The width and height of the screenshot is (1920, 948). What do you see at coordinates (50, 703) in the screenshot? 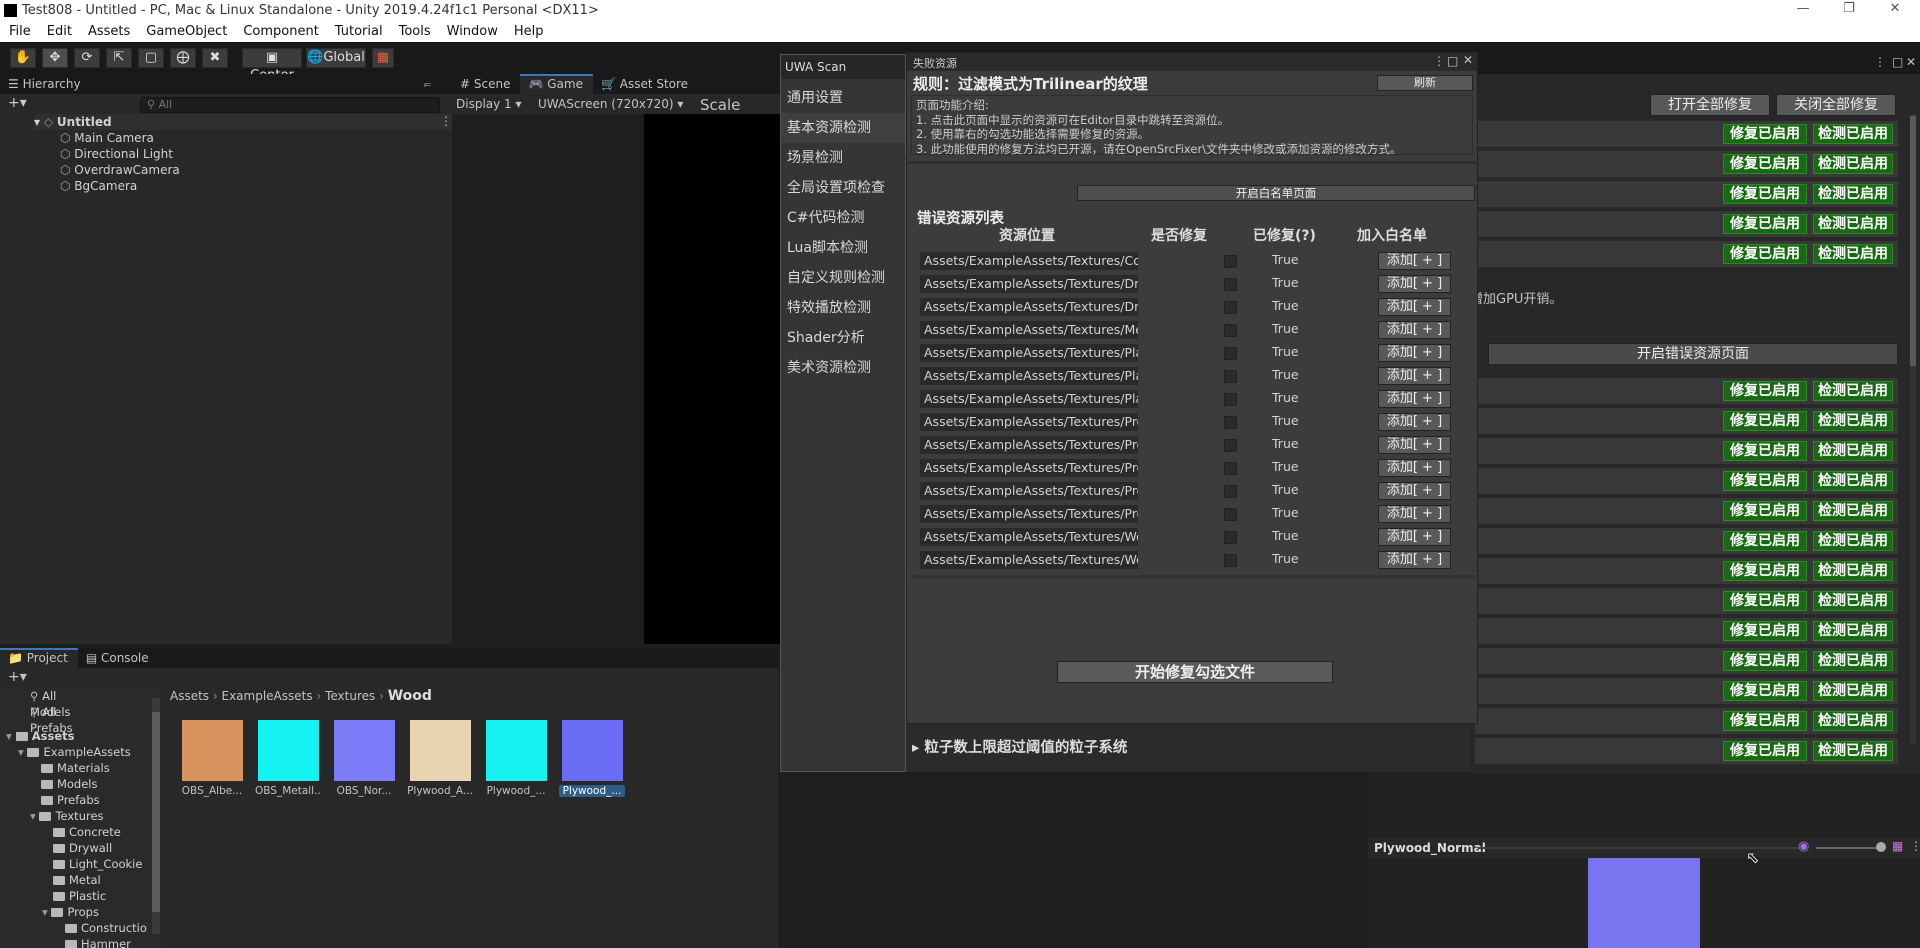
I see `favorite-item: ⚲ All Models` at bounding box center [50, 703].